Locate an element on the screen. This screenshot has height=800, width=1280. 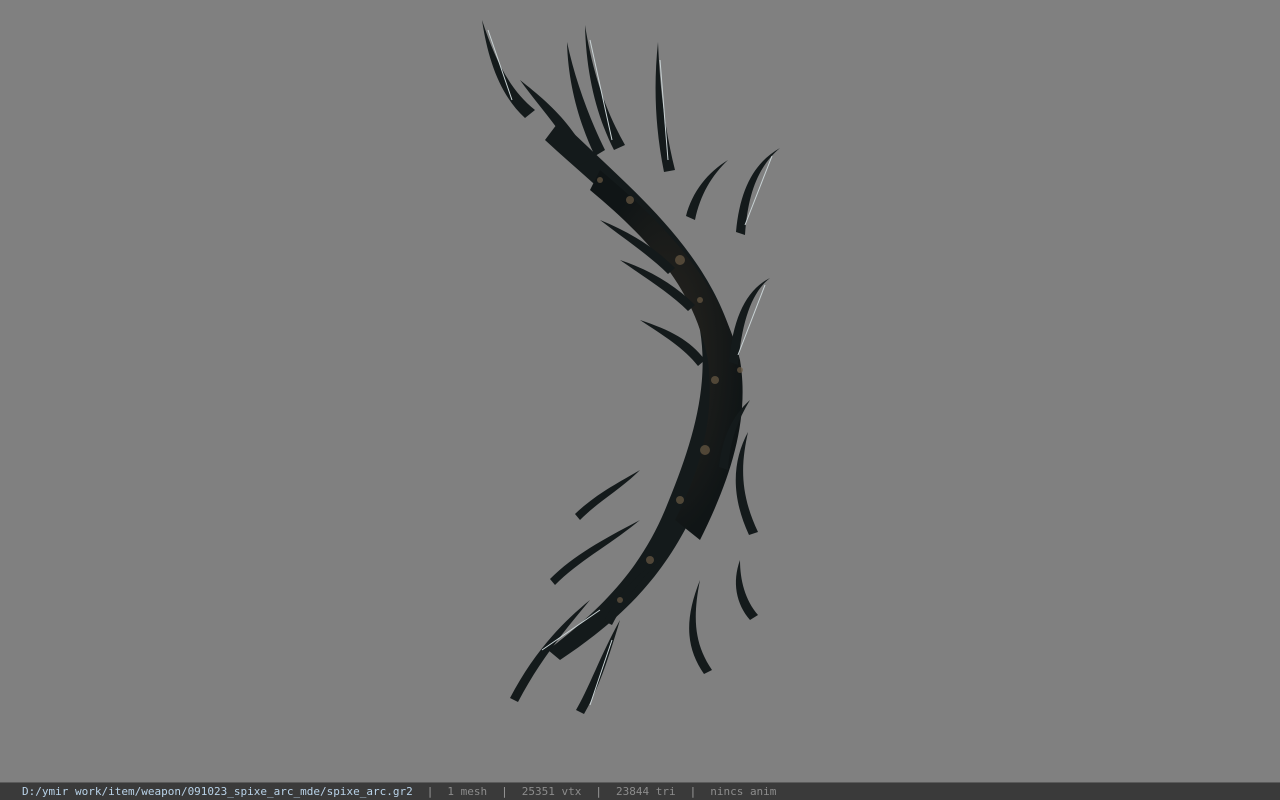
mesh-count: 1 mesh is located at coordinates (467, 791).